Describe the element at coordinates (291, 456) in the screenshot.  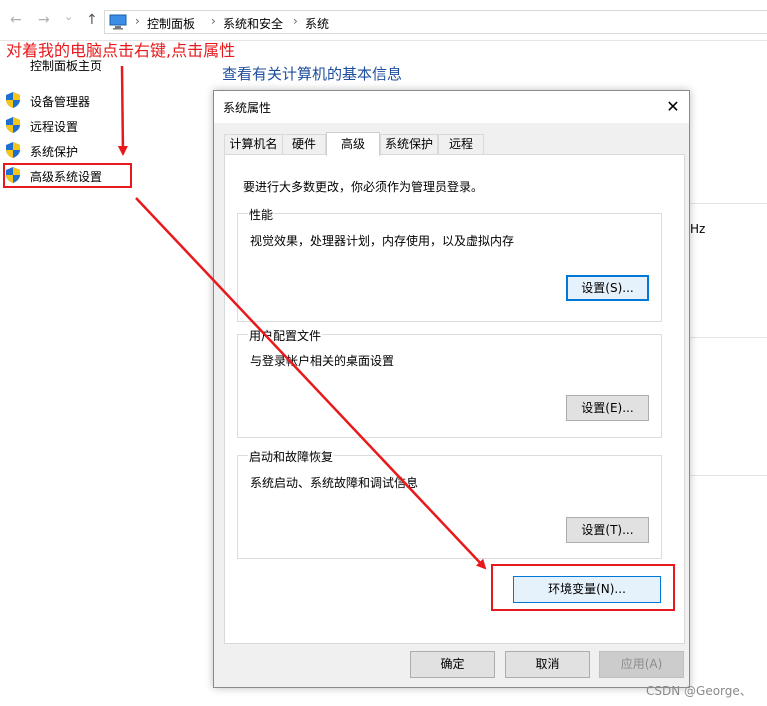
I see `group-title: 启动和故障恢复` at that location.